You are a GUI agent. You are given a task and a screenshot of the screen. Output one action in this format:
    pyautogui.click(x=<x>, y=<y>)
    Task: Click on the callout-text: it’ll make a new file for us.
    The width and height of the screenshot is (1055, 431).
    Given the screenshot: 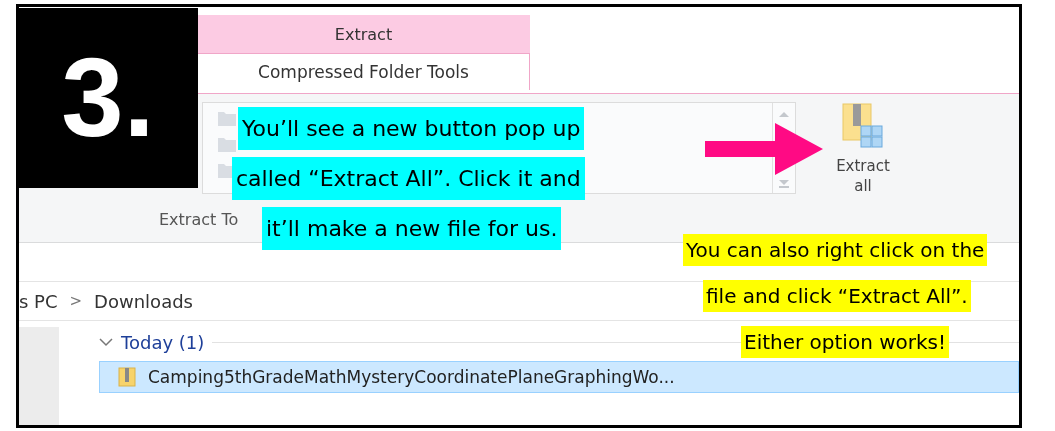 What is the action you would take?
    pyautogui.click(x=412, y=228)
    